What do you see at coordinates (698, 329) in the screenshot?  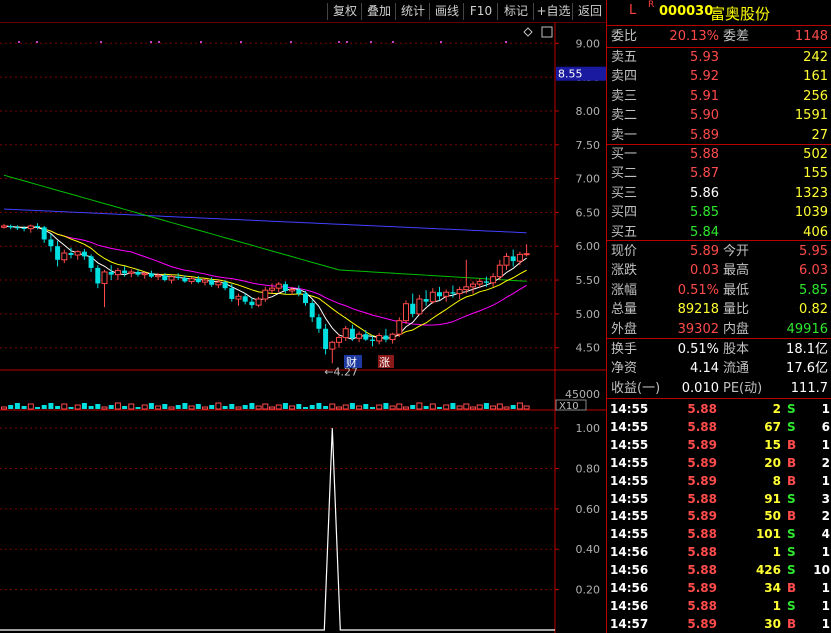 I see `quote-value: 39302` at bounding box center [698, 329].